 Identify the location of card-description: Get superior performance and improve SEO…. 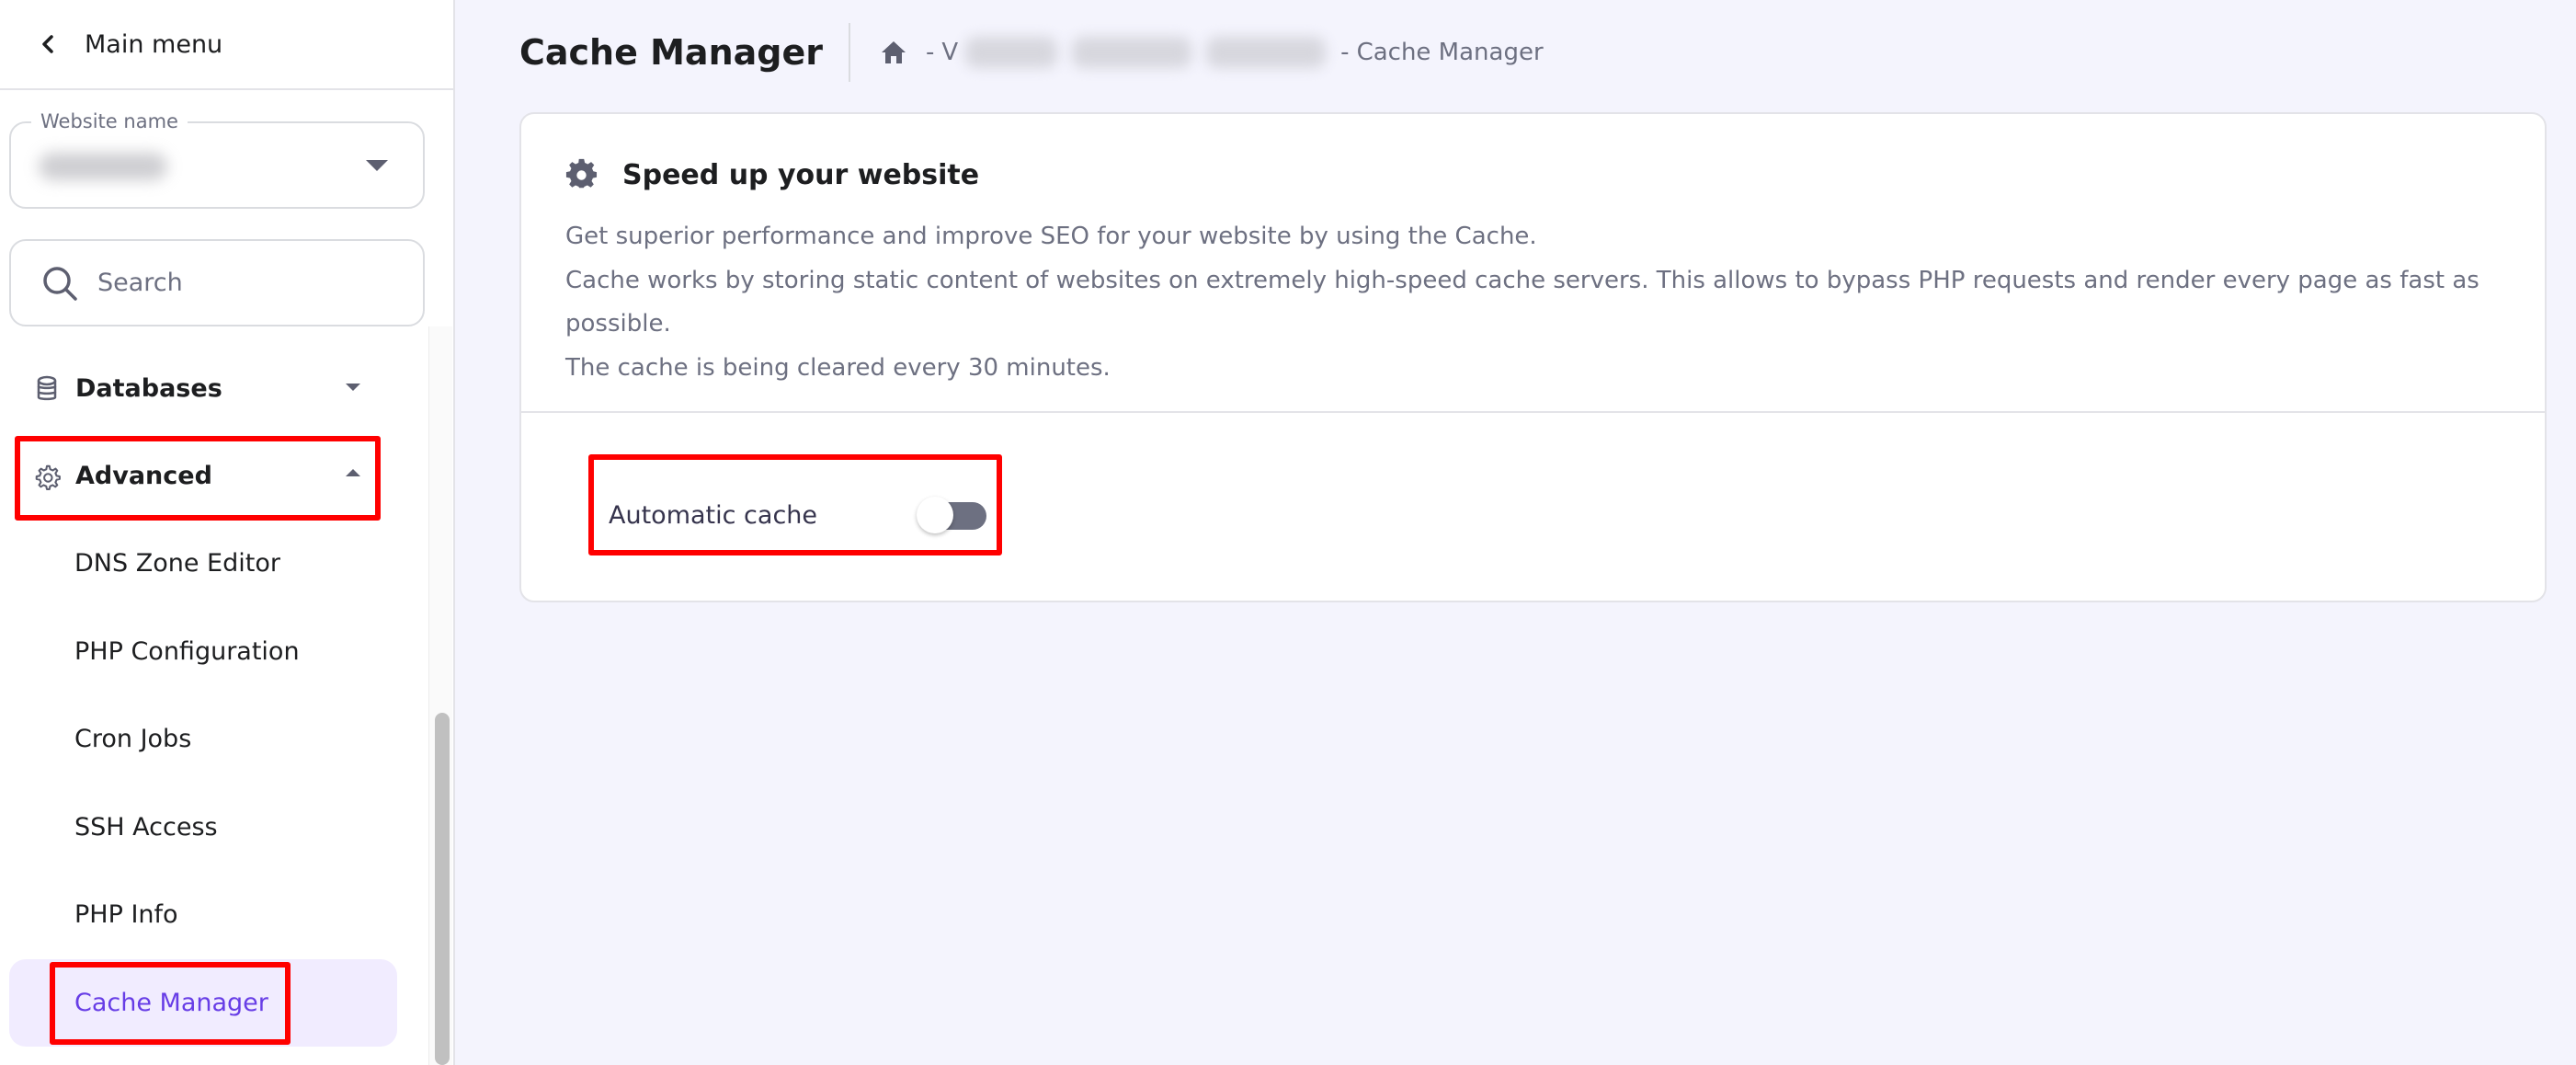
(1555, 303).